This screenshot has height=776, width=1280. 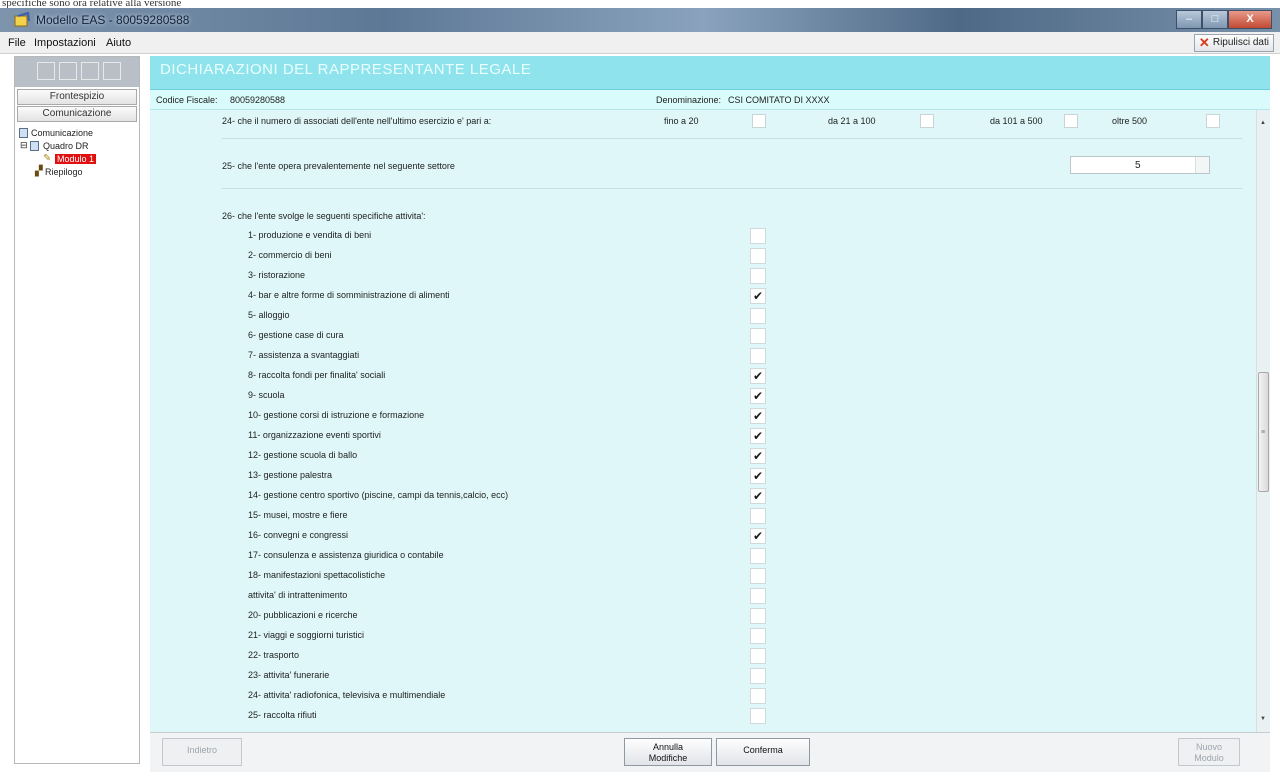 I want to click on grip-icon: ≡, so click(x=1263, y=432).